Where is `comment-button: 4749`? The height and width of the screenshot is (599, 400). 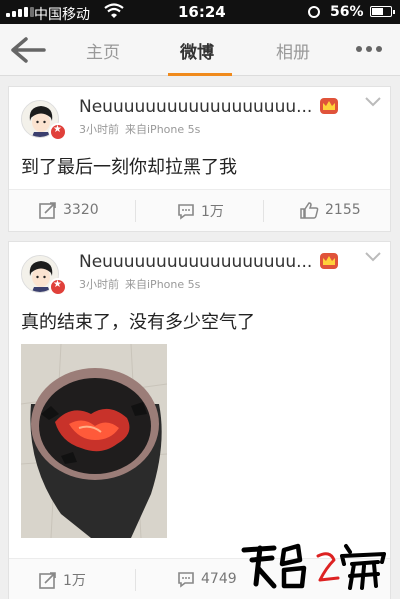
comment-button: 4749 is located at coordinates (207, 579).